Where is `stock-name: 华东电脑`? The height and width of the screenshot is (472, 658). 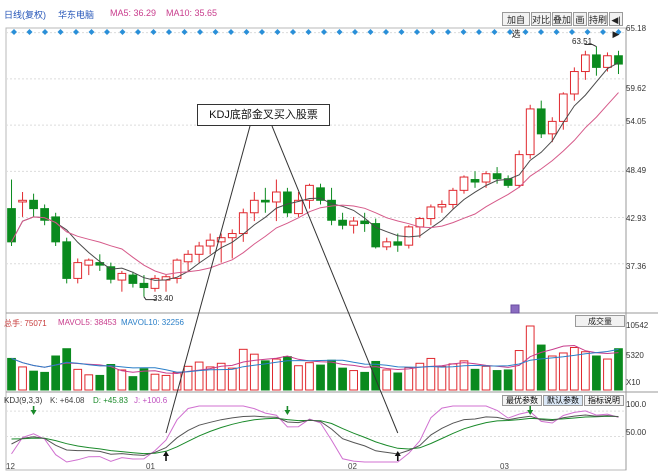 stock-name: 华东电脑 is located at coordinates (76, 15).